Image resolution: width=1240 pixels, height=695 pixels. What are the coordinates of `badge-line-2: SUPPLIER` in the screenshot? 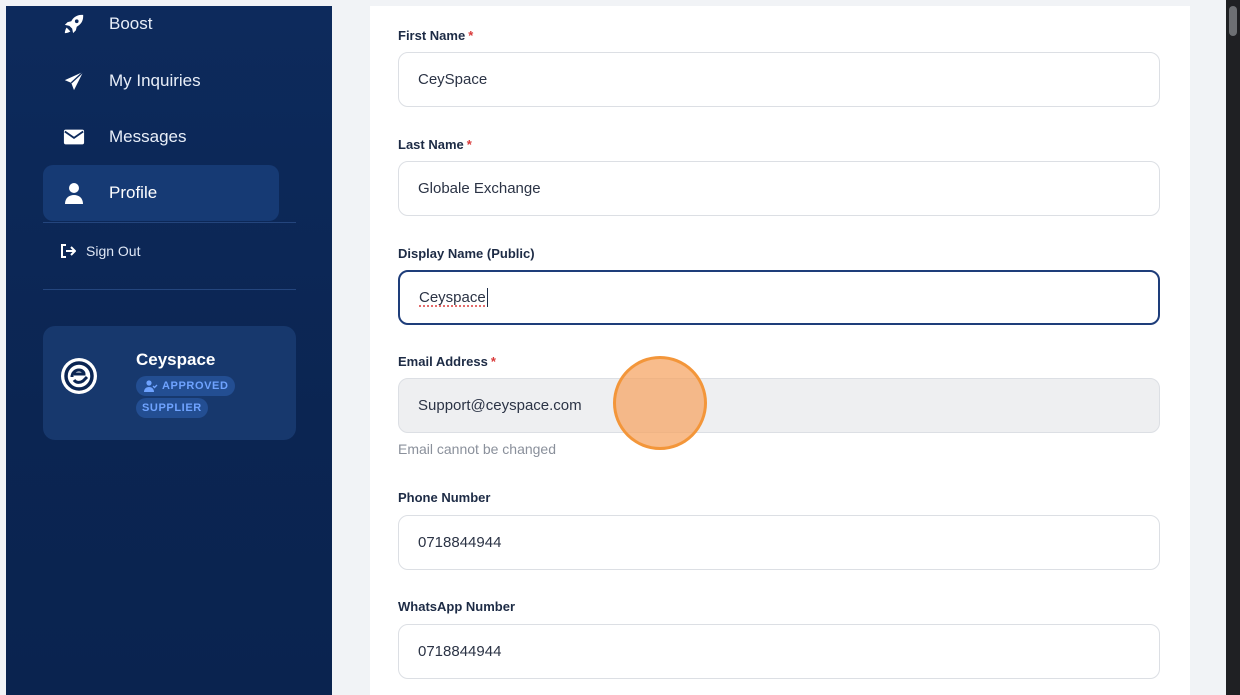 It's located at (172, 408).